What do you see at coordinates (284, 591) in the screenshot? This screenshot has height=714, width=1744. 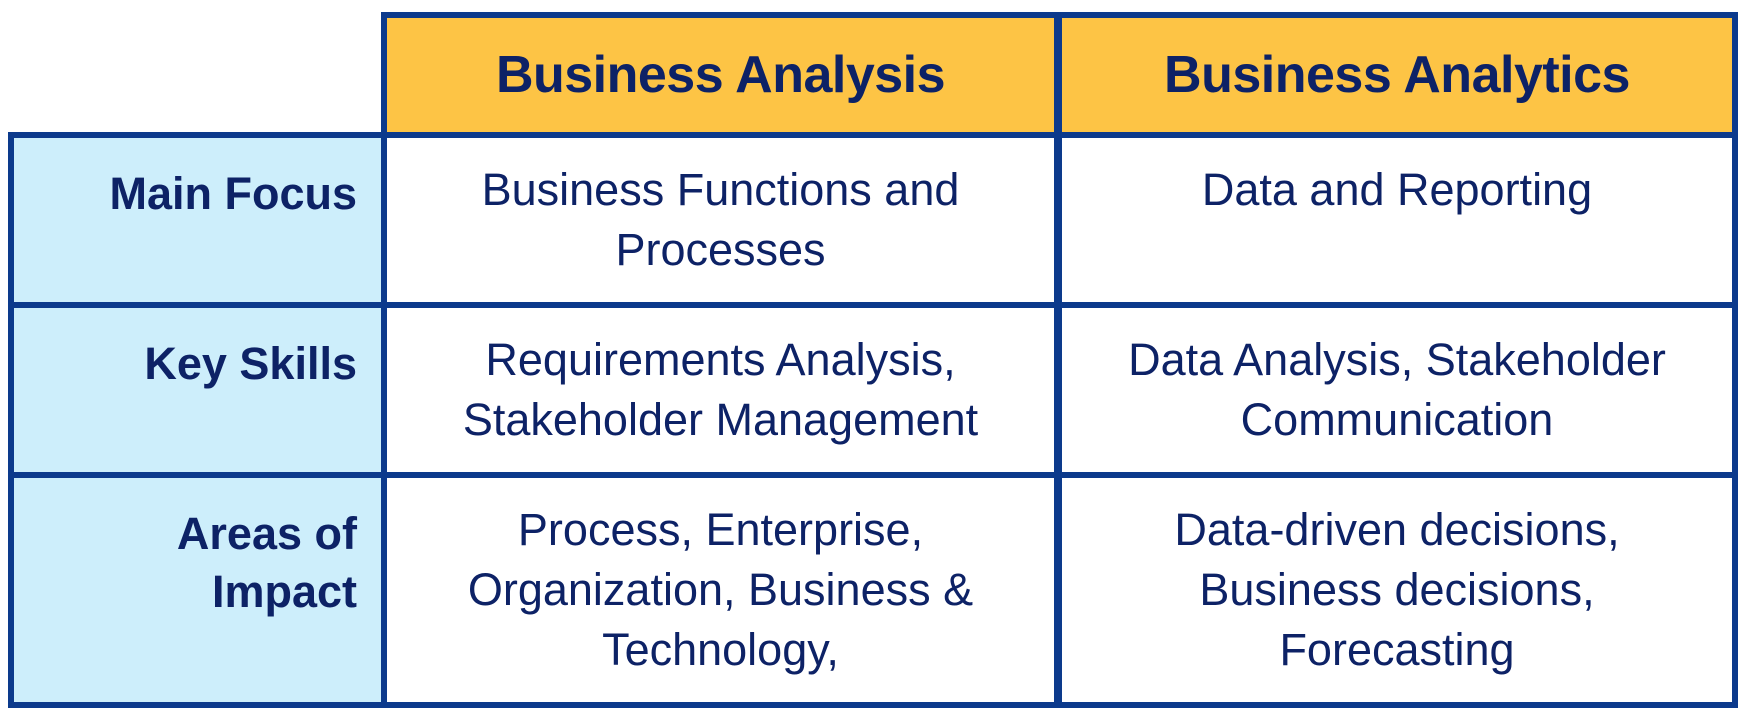 I see `row-label-line: Impact` at bounding box center [284, 591].